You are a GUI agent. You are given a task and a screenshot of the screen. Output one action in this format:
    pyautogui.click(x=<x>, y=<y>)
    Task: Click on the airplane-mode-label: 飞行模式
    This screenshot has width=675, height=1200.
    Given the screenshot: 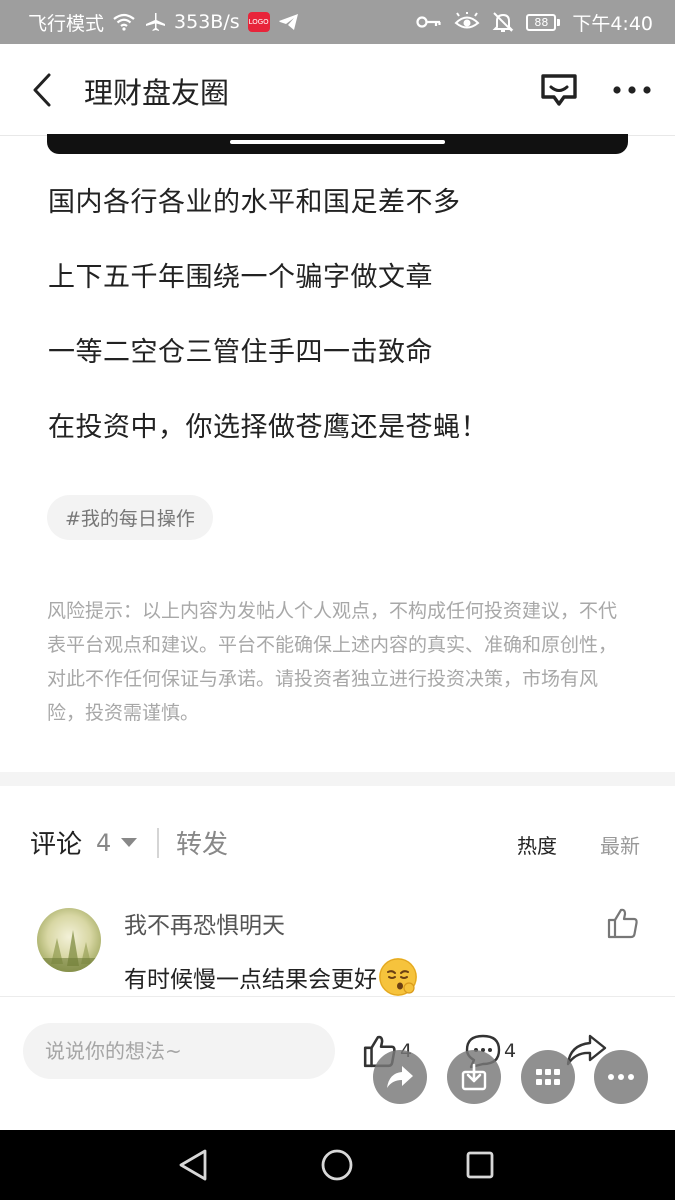 What is the action you would take?
    pyautogui.click(x=66, y=23)
    